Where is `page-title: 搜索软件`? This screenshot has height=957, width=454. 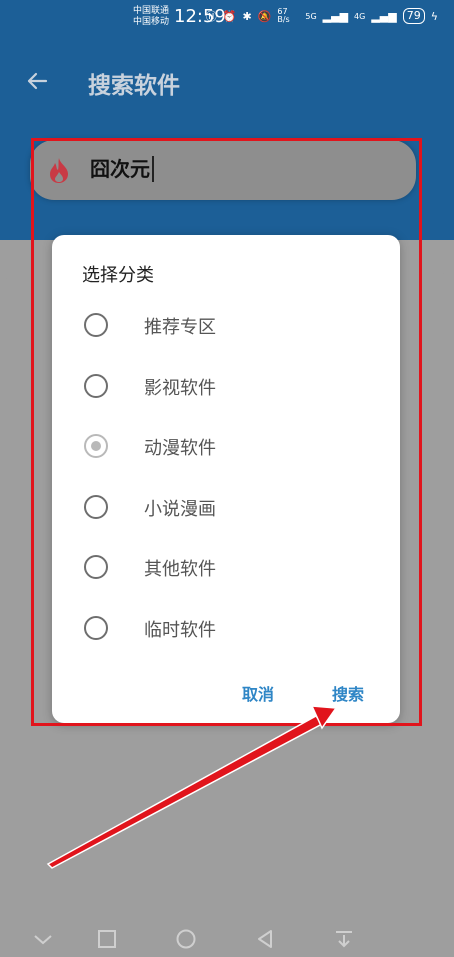
page-title: 搜索软件 is located at coordinates (134, 86).